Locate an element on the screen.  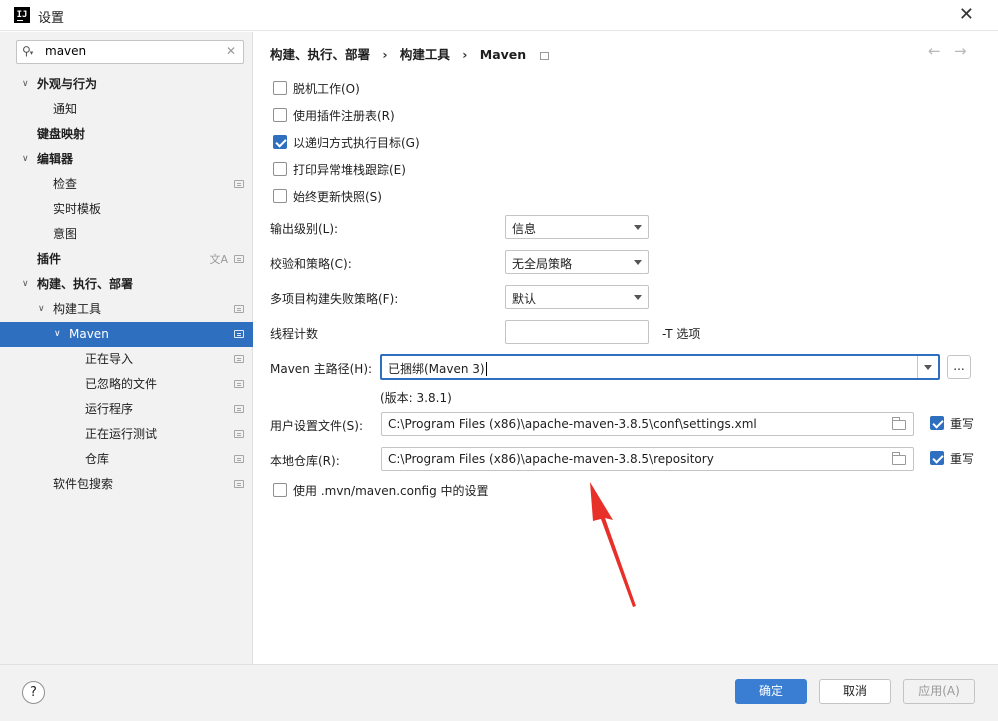
search-input is located at coordinates (130, 51).